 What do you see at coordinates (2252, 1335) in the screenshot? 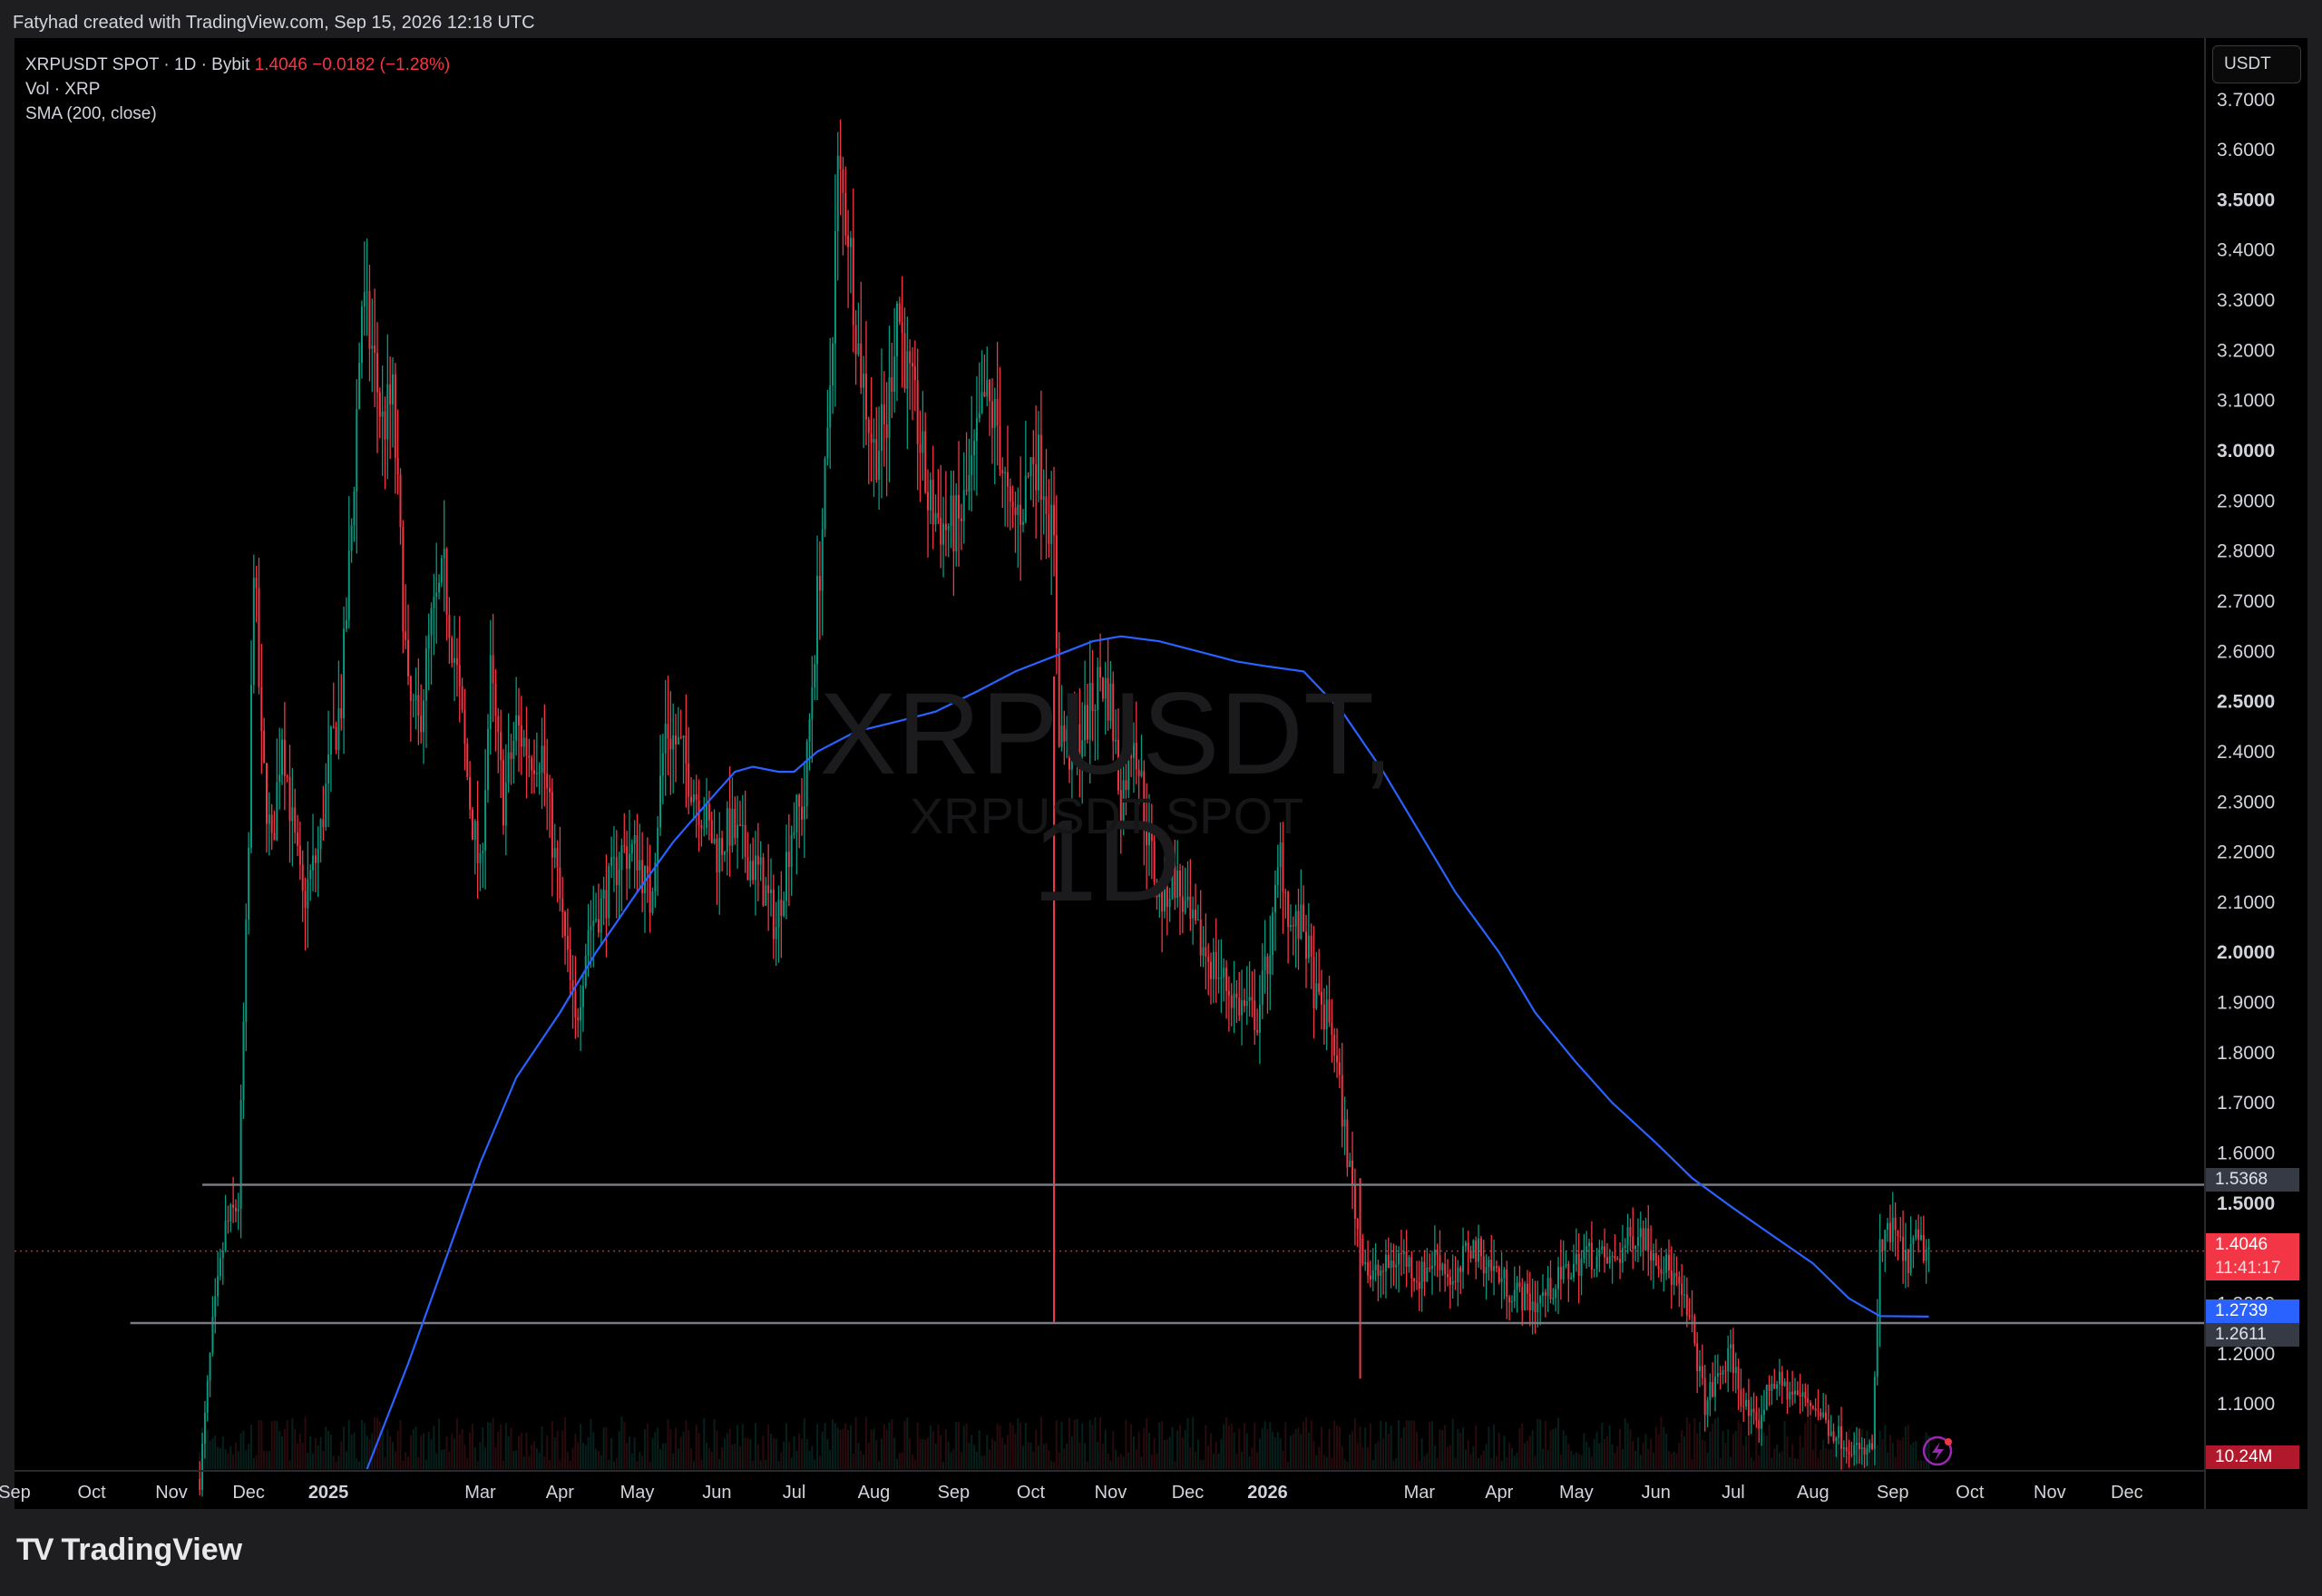
I see `support-price-tag: 1.2611` at bounding box center [2252, 1335].